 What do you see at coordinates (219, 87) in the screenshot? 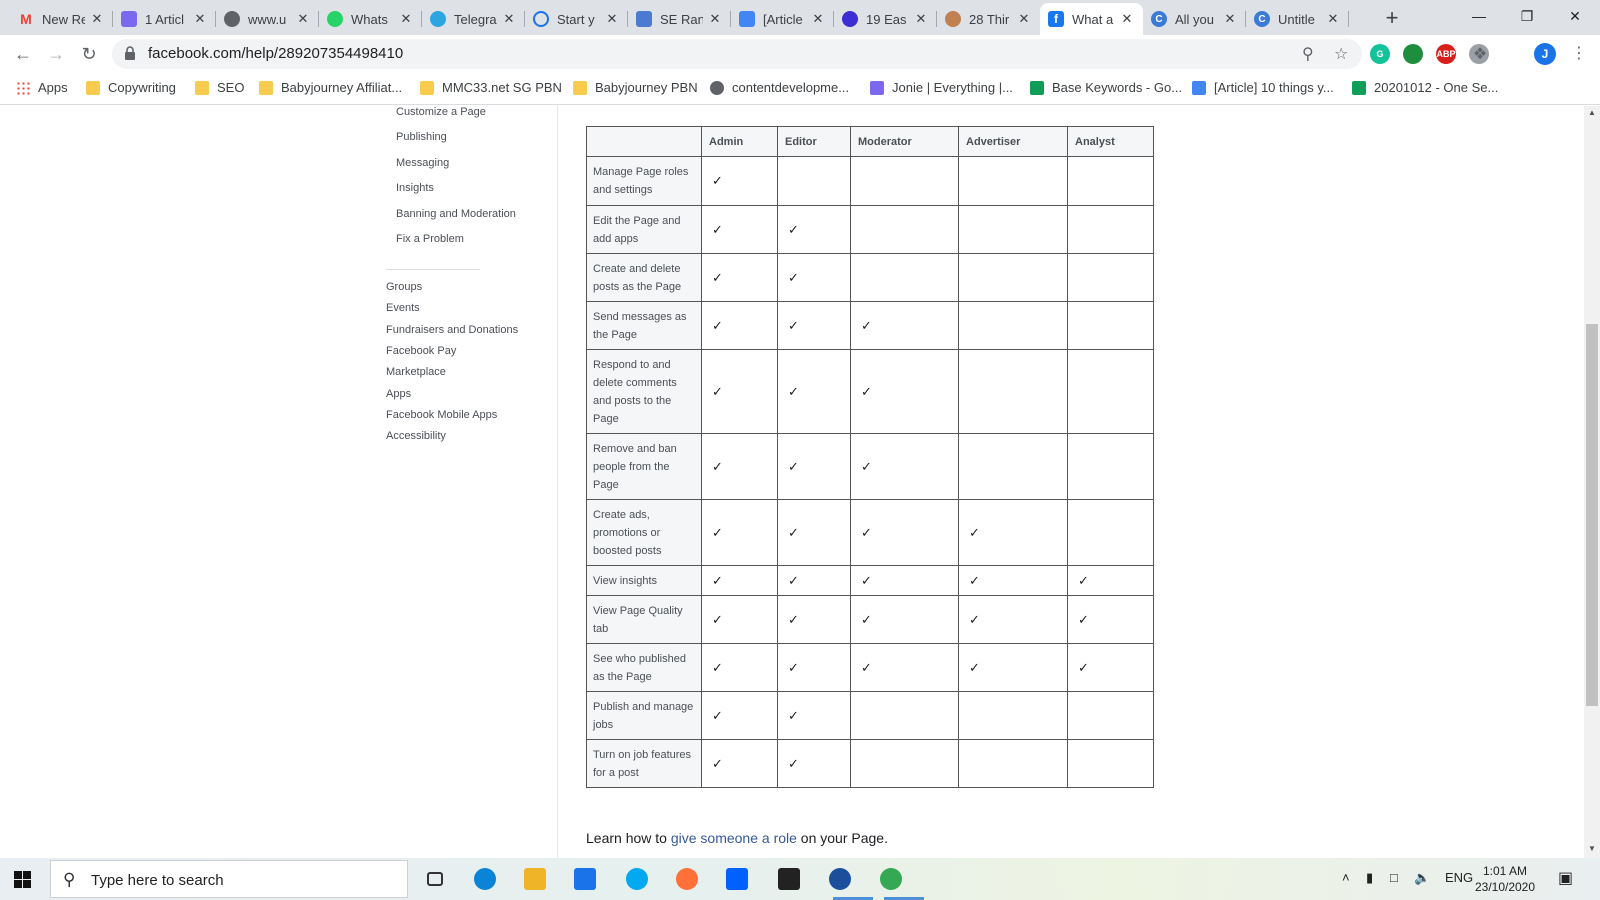
I see `bookmark-item: SEO` at bounding box center [219, 87].